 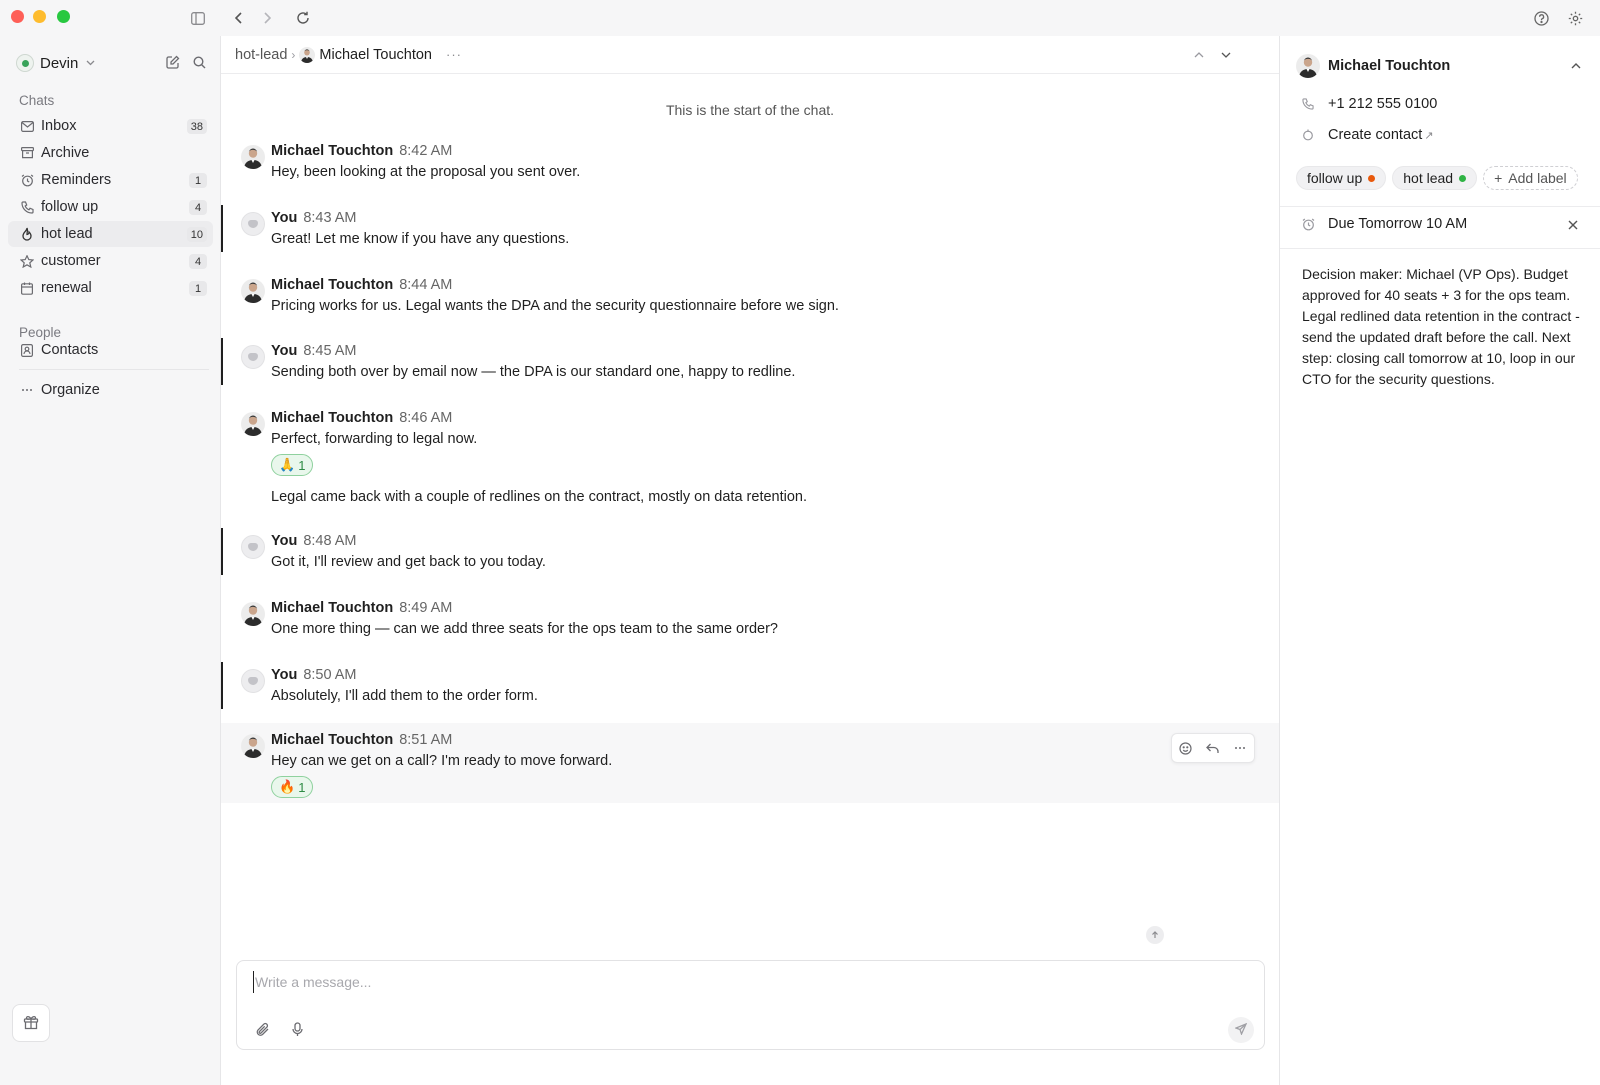 I want to click on message-time: 8:45 AM, so click(x=330, y=351).